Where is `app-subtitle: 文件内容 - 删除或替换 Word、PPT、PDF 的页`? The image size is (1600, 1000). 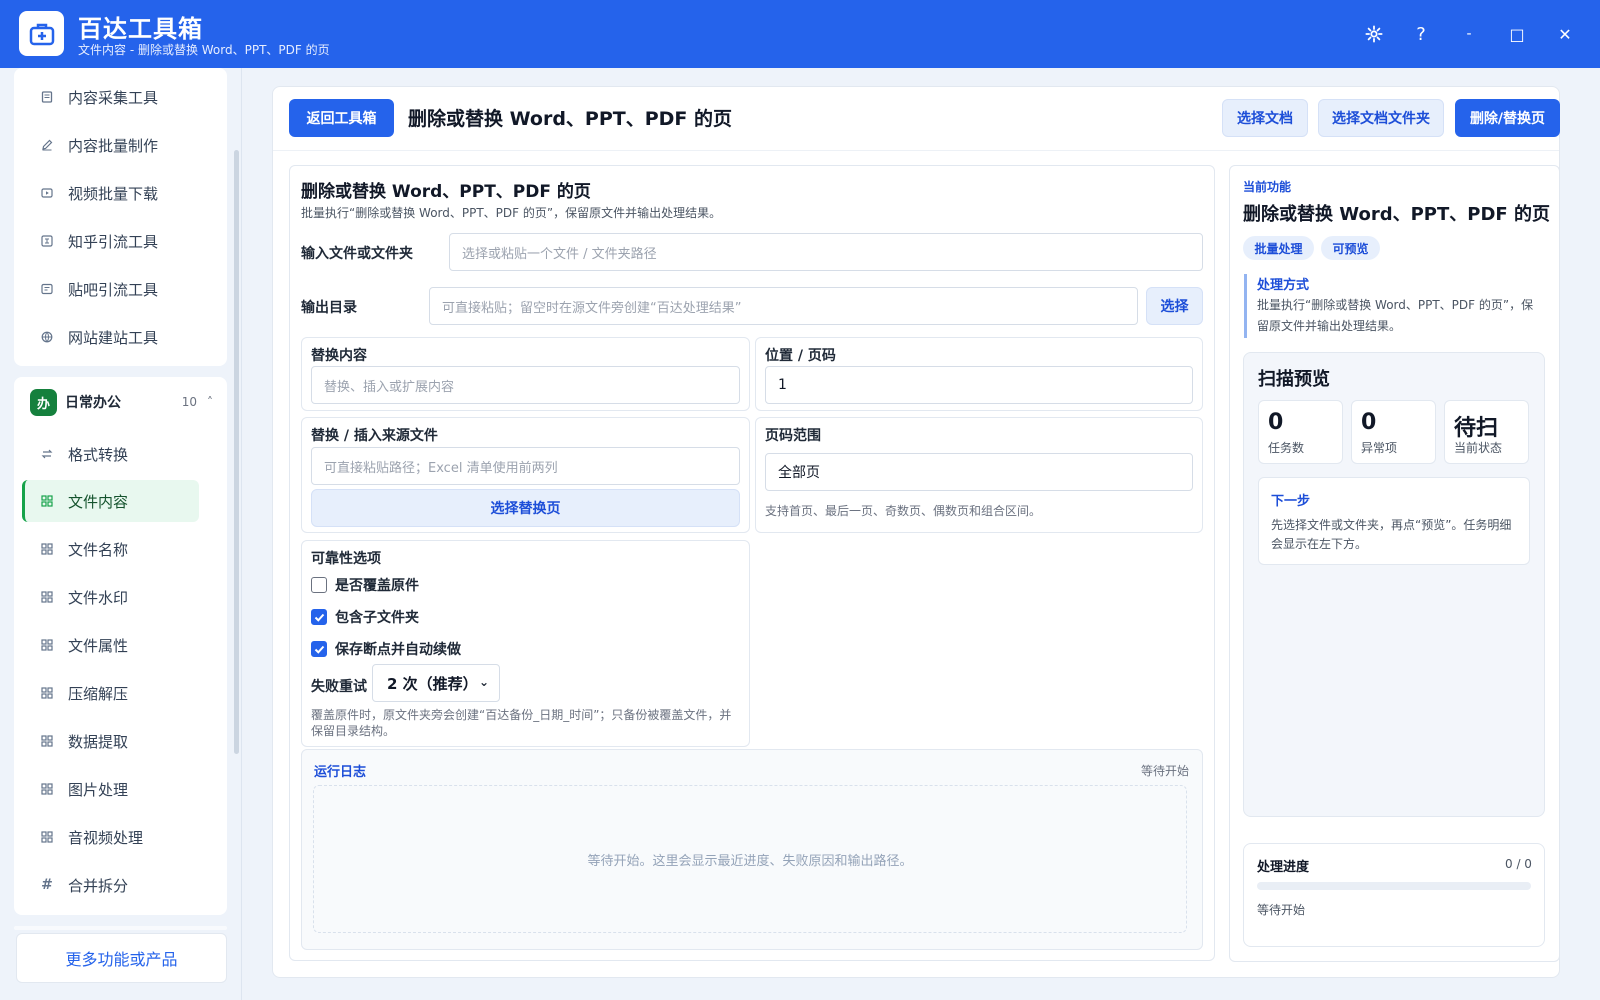
app-subtitle: 文件内容 - 删除或替换 Word、PPT、PDF 的页 is located at coordinates (204, 50).